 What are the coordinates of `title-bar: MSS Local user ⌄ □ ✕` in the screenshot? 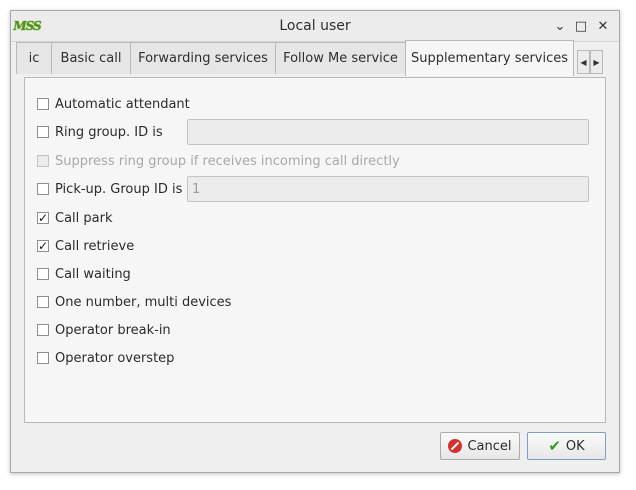 It's located at (315, 26).